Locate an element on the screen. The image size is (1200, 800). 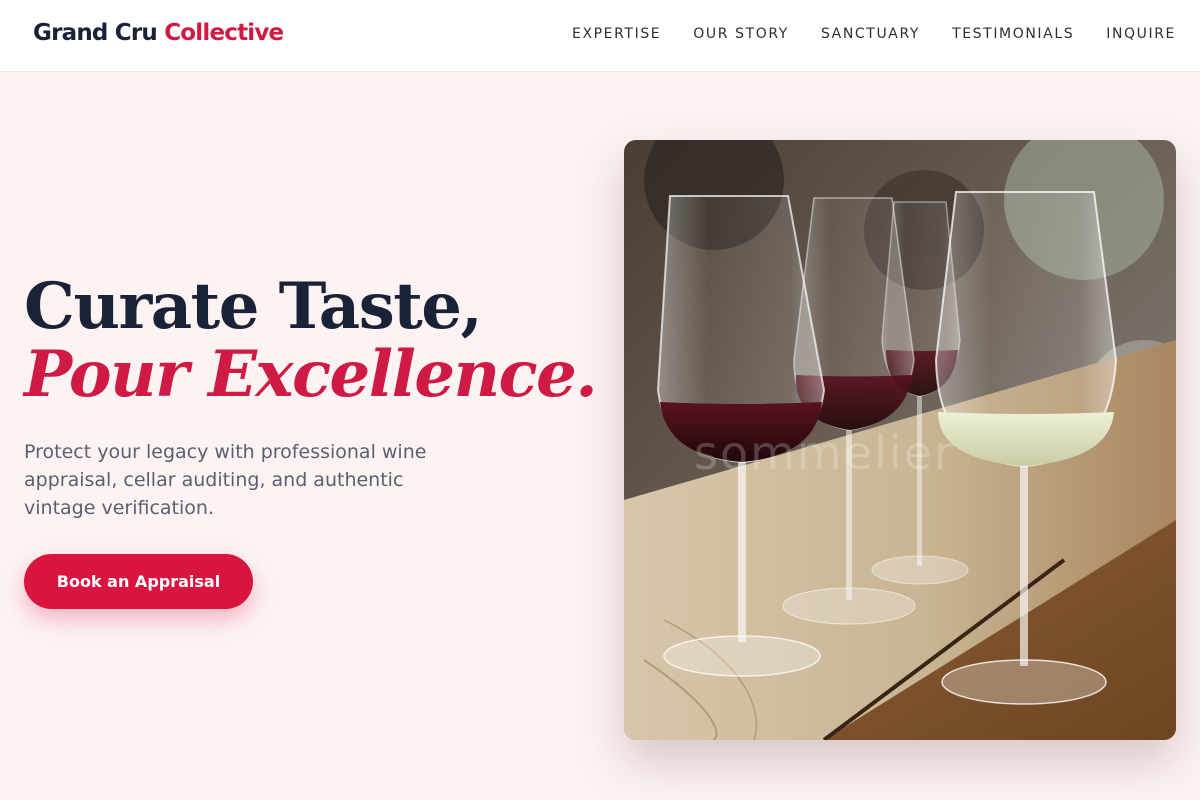
logo-primary-text: Grand Cru is located at coordinates (95, 33).